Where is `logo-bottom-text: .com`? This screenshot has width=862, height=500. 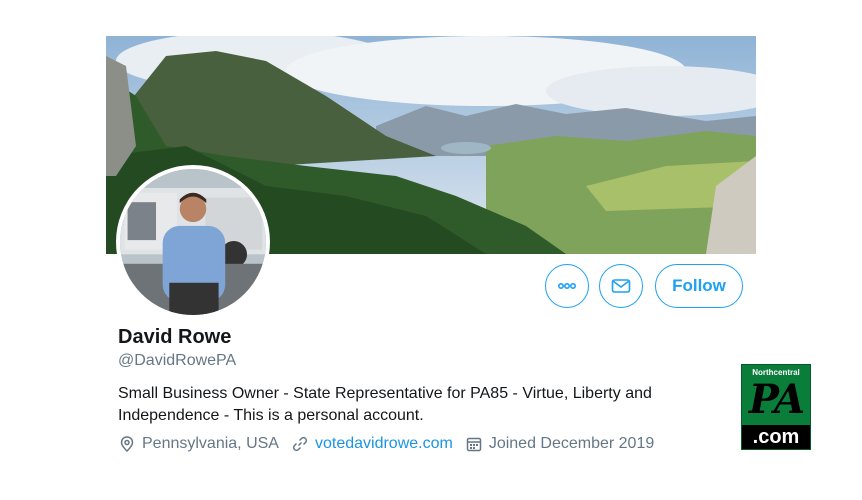
logo-bottom-text: .com is located at coordinates (776, 437).